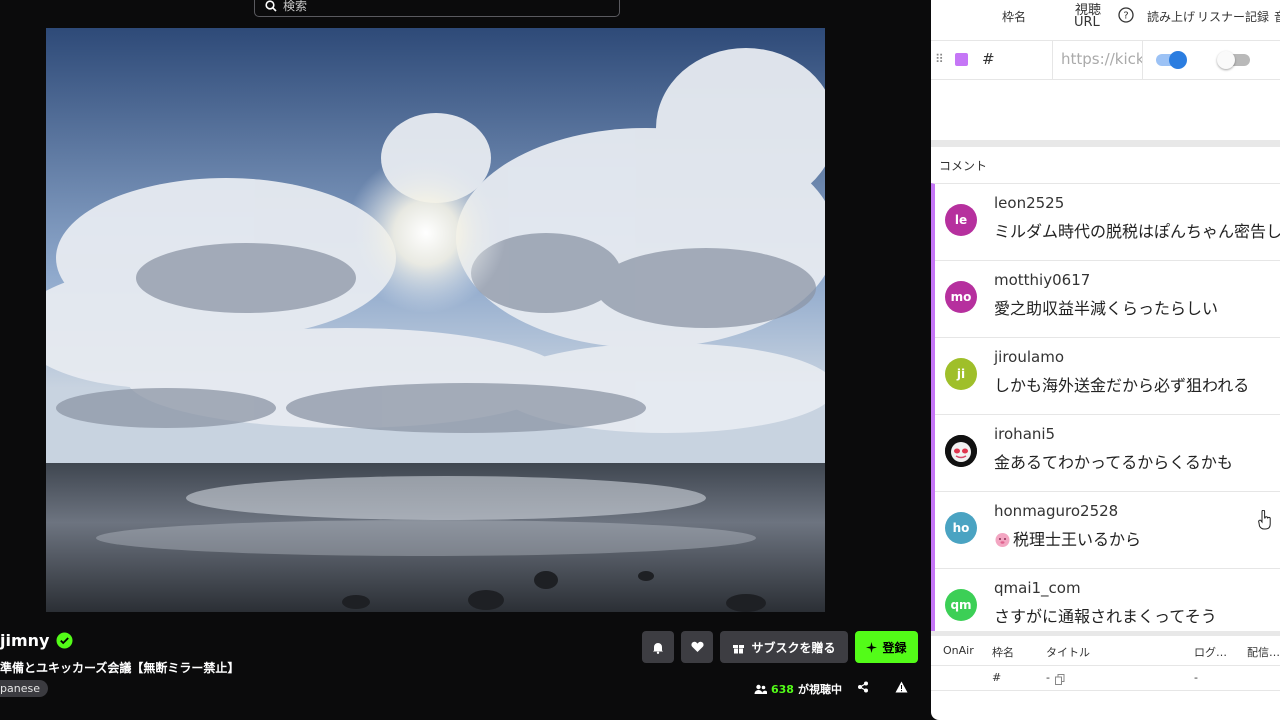 This screenshot has width=1280, height=720. What do you see at coordinates (1029, 357) in the screenshot?
I see `comment-username: jiroulamo` at bounding box center [1029, 357].